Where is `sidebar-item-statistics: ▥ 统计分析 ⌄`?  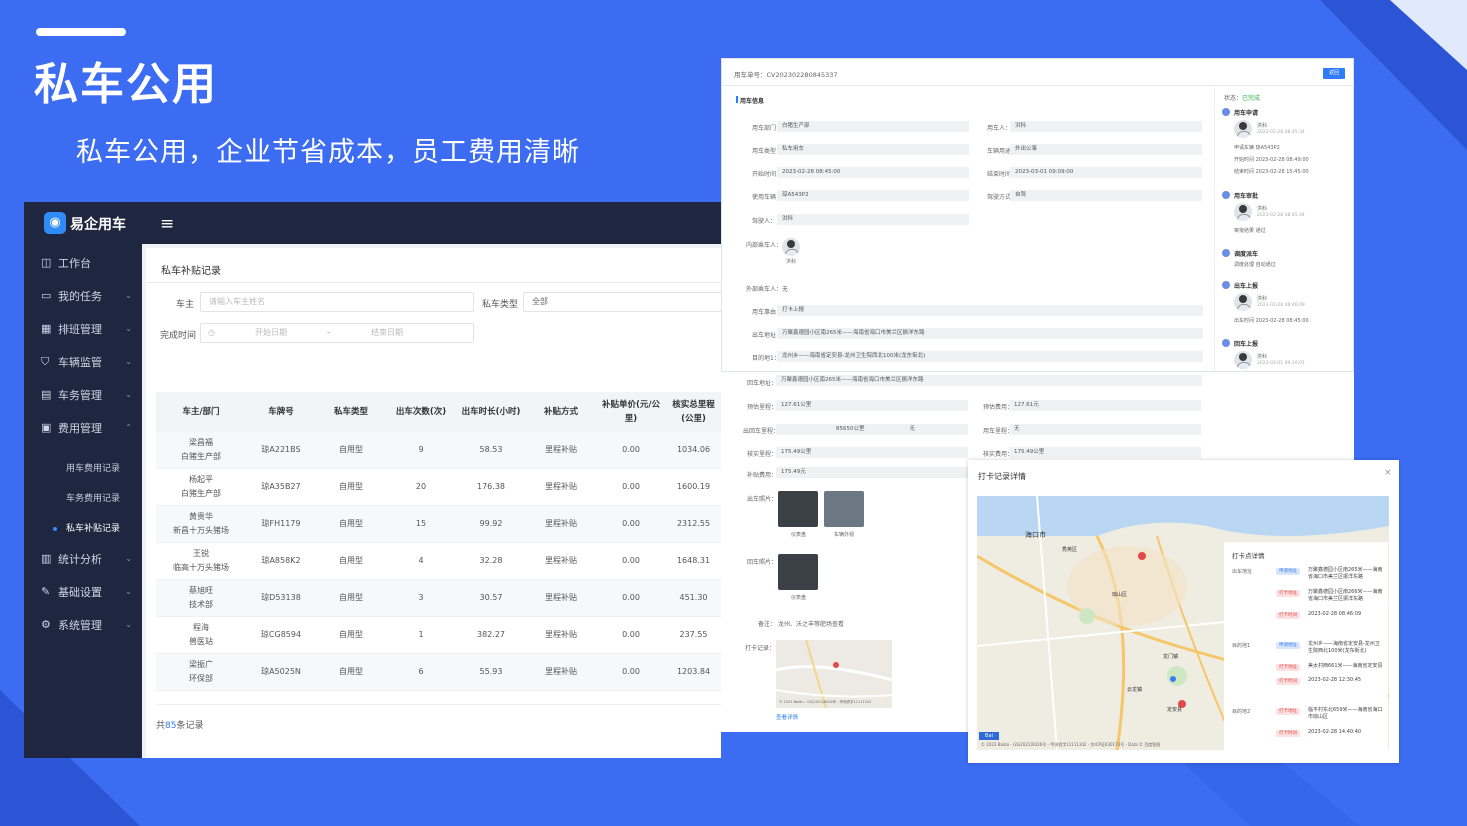 sidebar-item-statistics: ▥ 统计分析 ⌄ is located at coordinates (83, 558).